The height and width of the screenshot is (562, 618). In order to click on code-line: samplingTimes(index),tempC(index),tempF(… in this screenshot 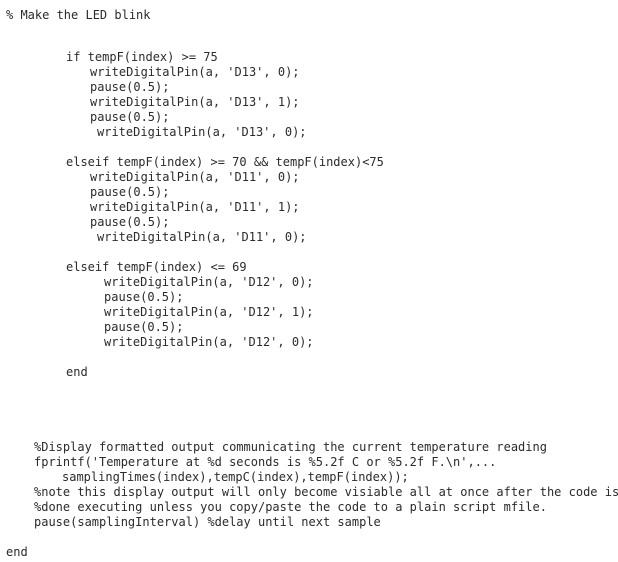, I will do `click(235, 477)`.